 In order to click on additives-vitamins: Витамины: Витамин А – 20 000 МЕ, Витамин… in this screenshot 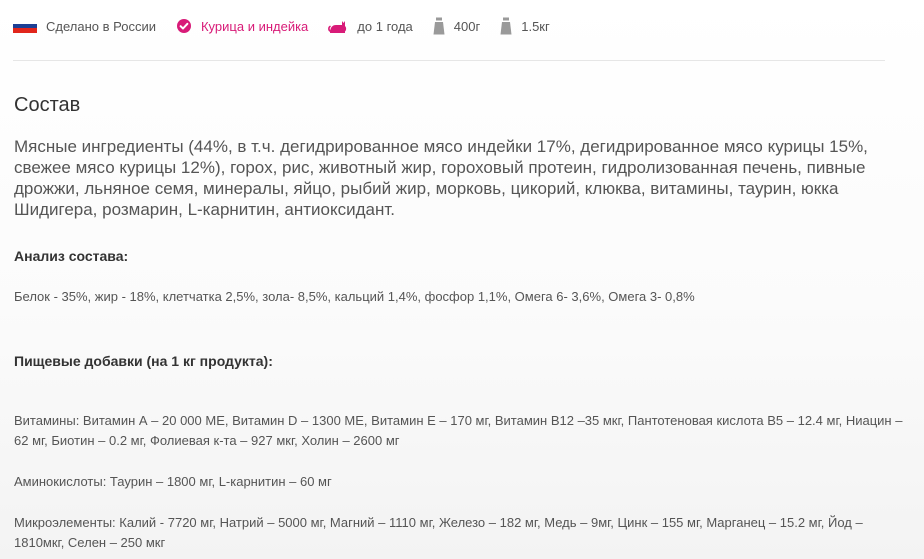, I will do `click(458, 430)`.